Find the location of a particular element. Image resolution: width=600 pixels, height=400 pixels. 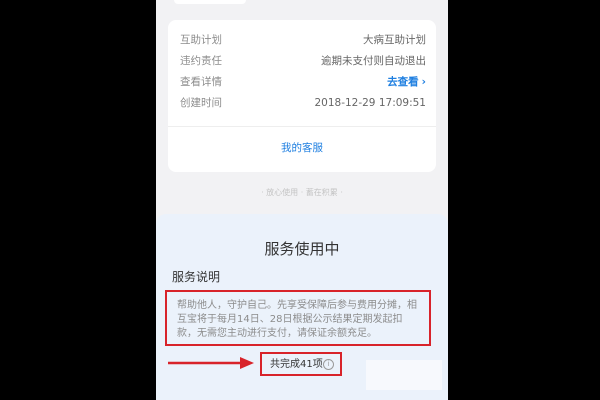

view-details-link-text: 去查看 is located at coordinates (403, 82).